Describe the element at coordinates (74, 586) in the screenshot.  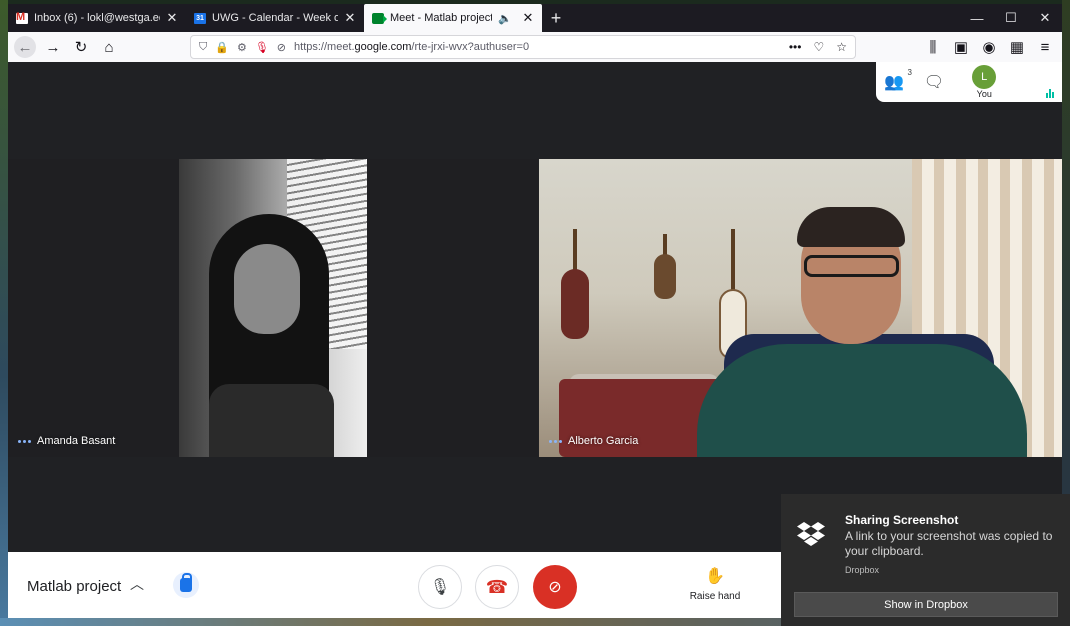
I see `meeting-title: Matlab project` at that location.